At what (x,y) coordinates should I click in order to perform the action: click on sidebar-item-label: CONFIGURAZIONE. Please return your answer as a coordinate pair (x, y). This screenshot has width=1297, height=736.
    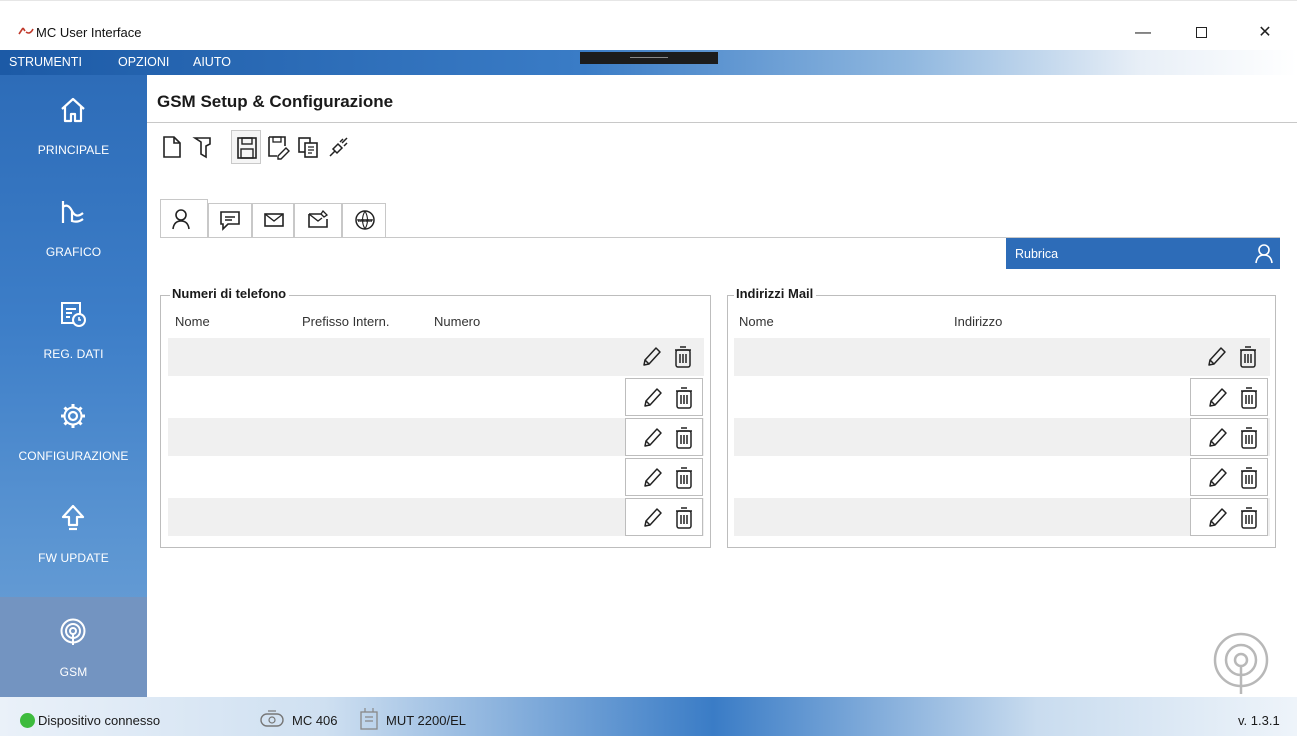
    Looking at the image, I should click on (73, 456).